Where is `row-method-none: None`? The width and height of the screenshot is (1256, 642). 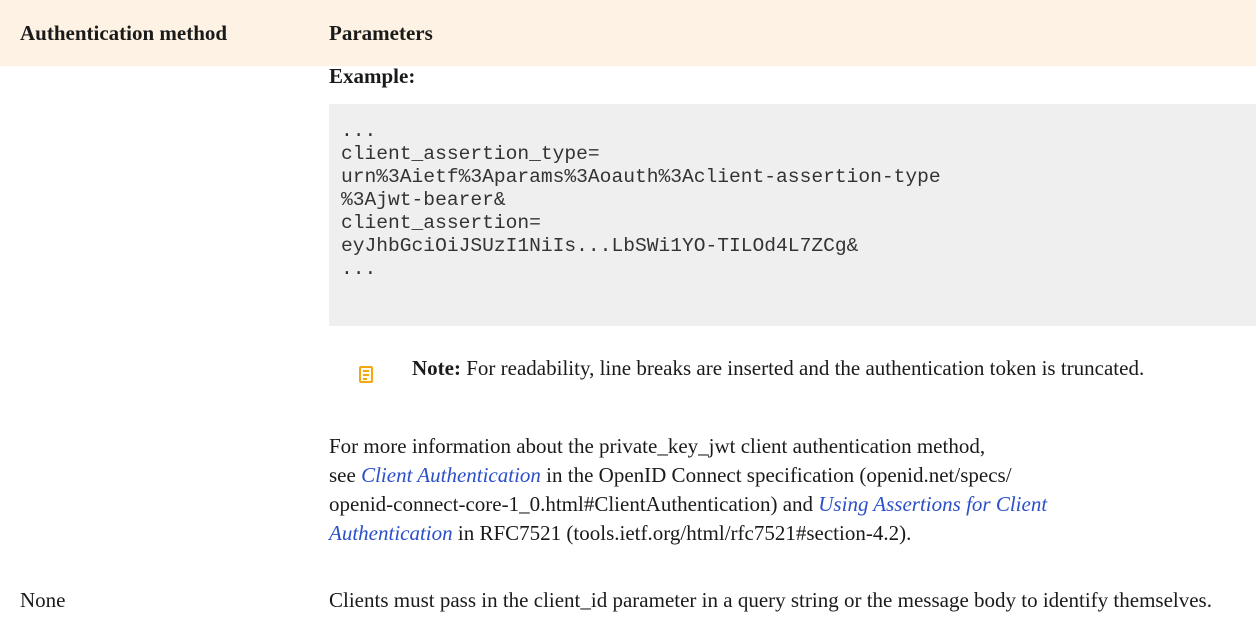
row-method-none: None is located at coordinates (43, 600).